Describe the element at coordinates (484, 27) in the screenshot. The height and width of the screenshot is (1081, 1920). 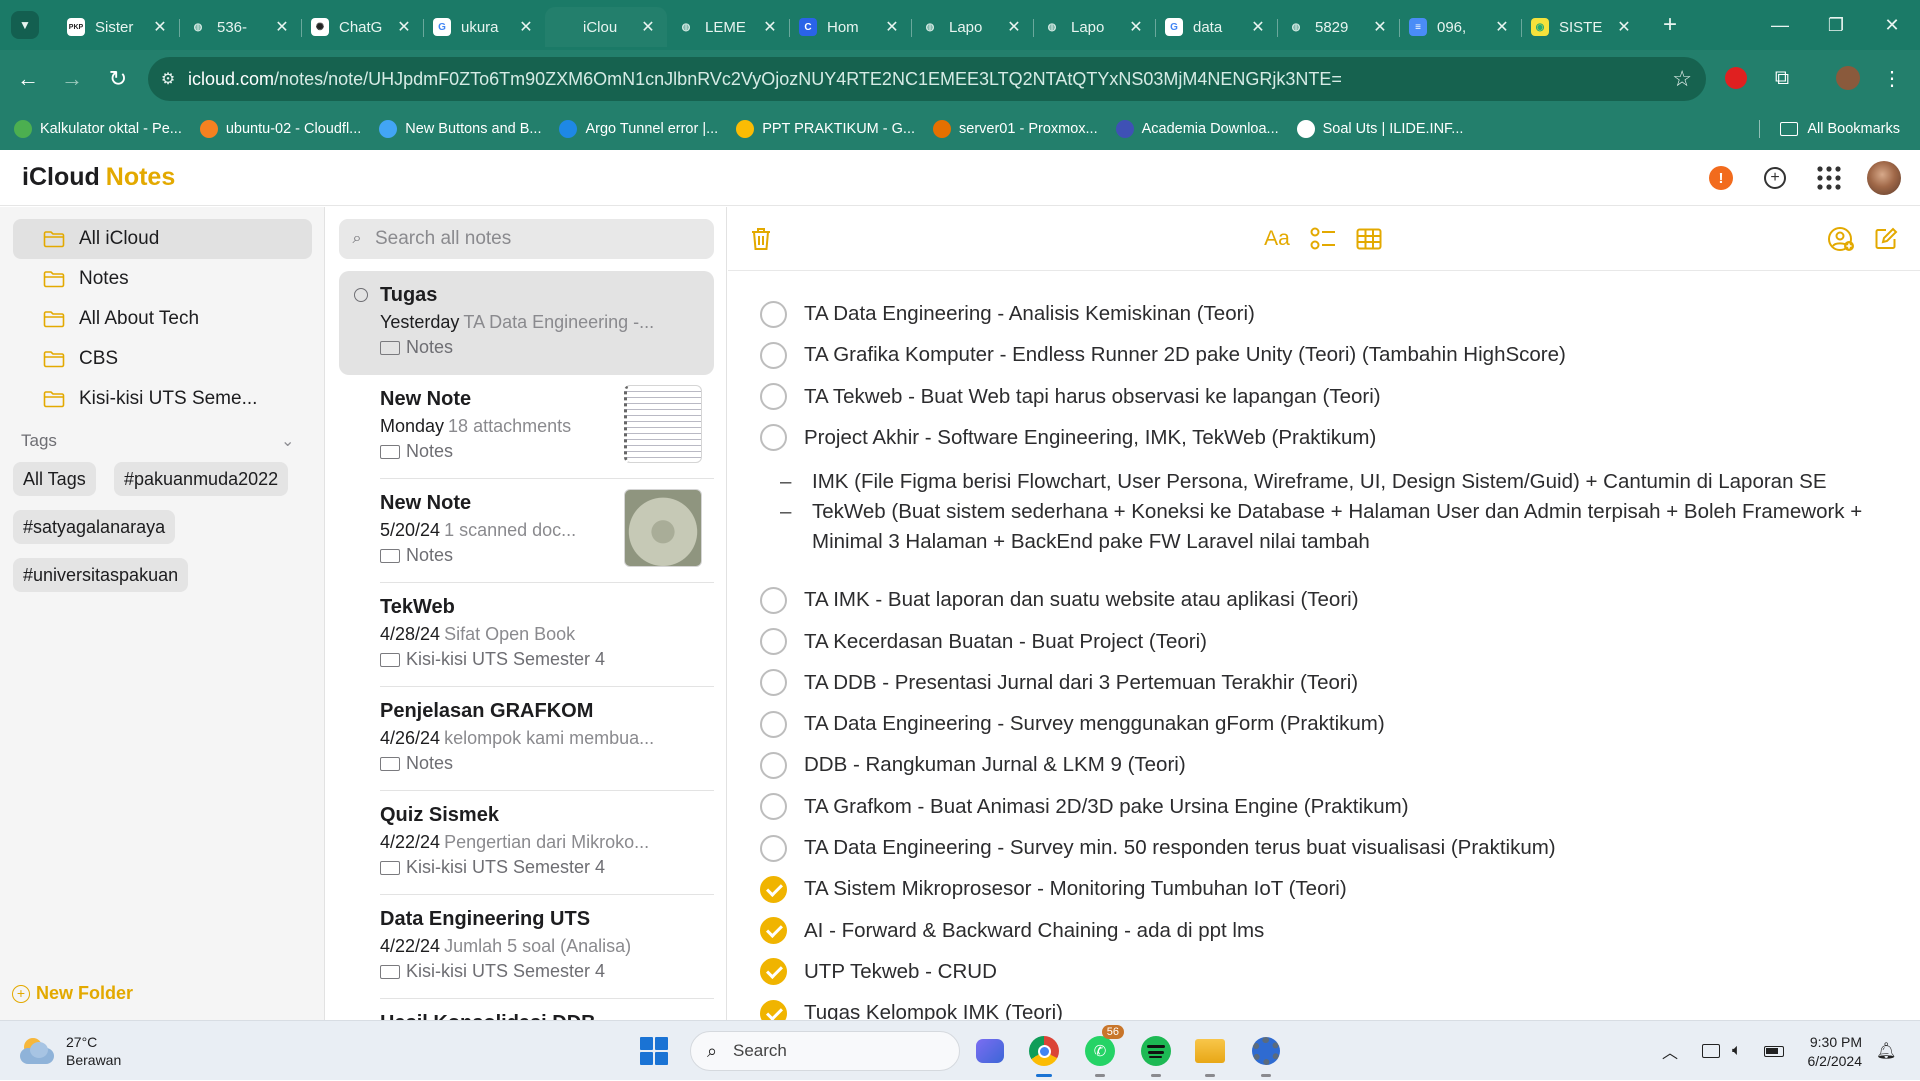
I see `browser-tab: Gukura ✕` at that location.